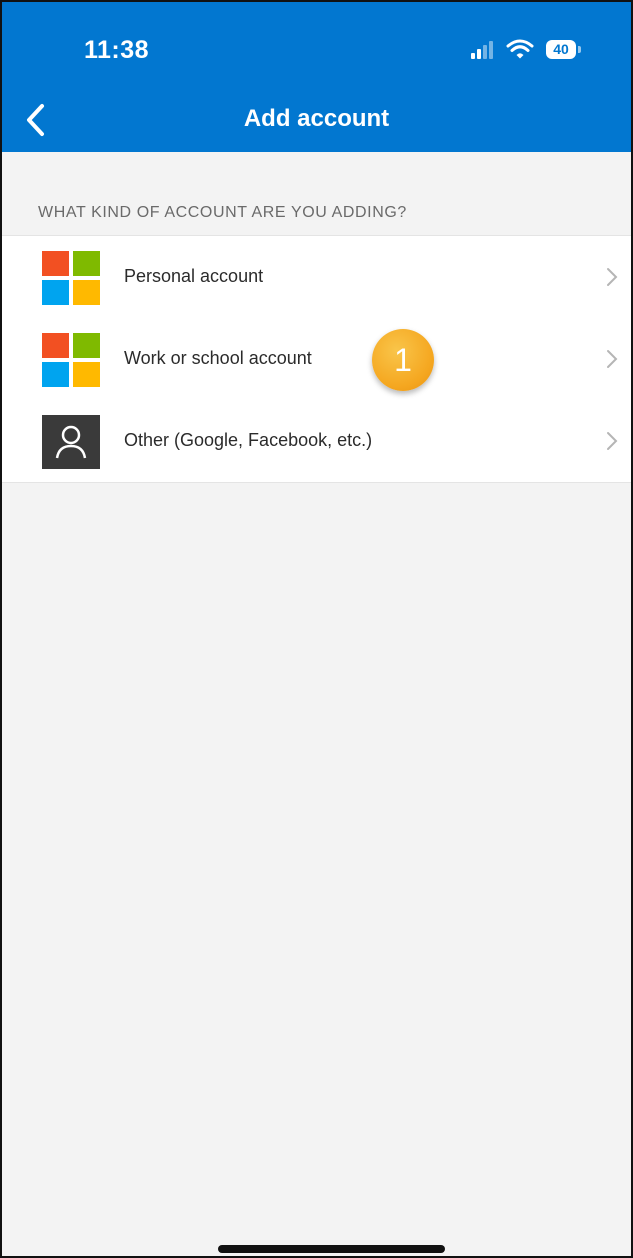  Describe the element at coordinates (222, 212) in the screenshot. I see `section-label: WHAT KIND OF ACCOUNT ARE YOU ADDING?` at that location.